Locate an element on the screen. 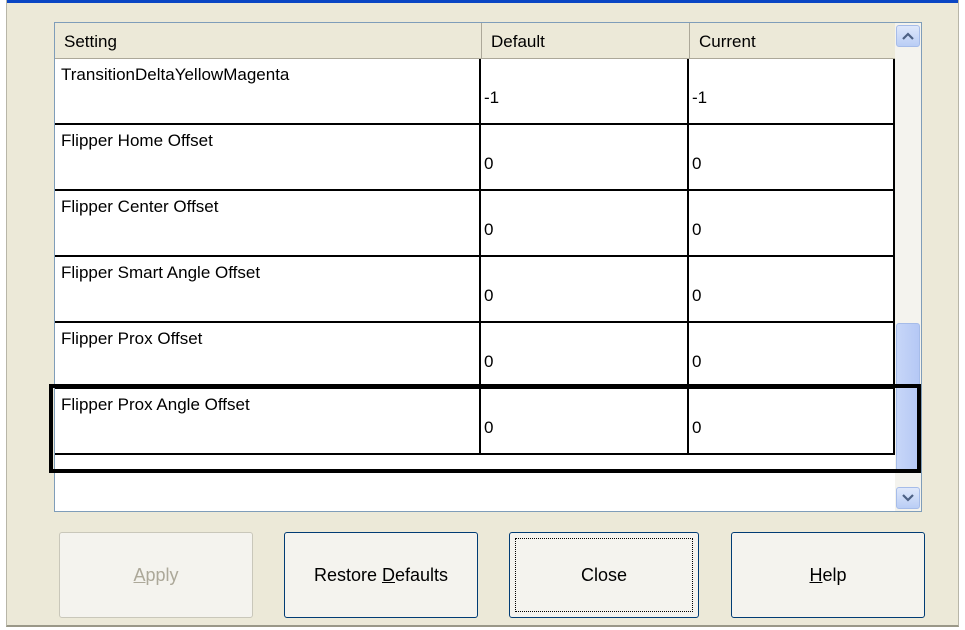  restore-defaults-label: Restore Defaults is located at coordinates (381, 574).